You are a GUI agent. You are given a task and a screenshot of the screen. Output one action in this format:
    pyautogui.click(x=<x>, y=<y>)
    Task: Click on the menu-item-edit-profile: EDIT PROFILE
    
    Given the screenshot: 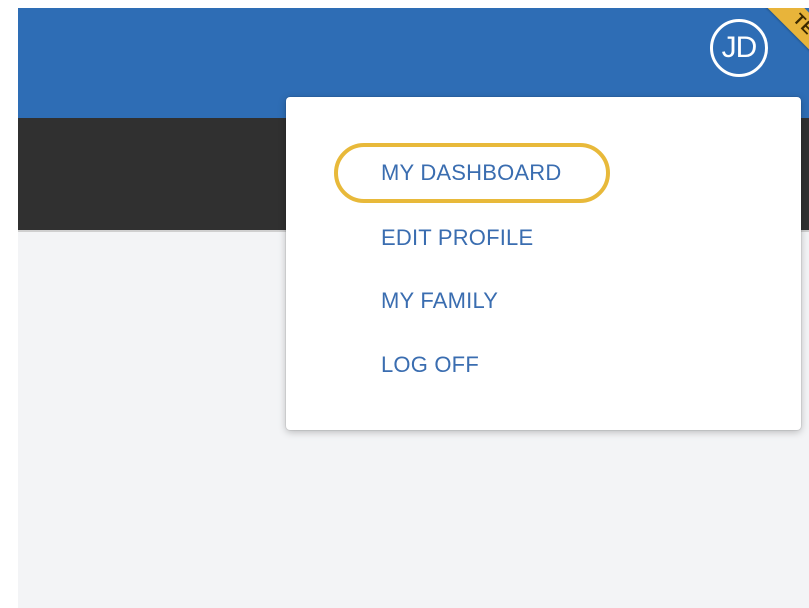 What is the action you would take?
    pyautogui.click(x=457, y=238)
    